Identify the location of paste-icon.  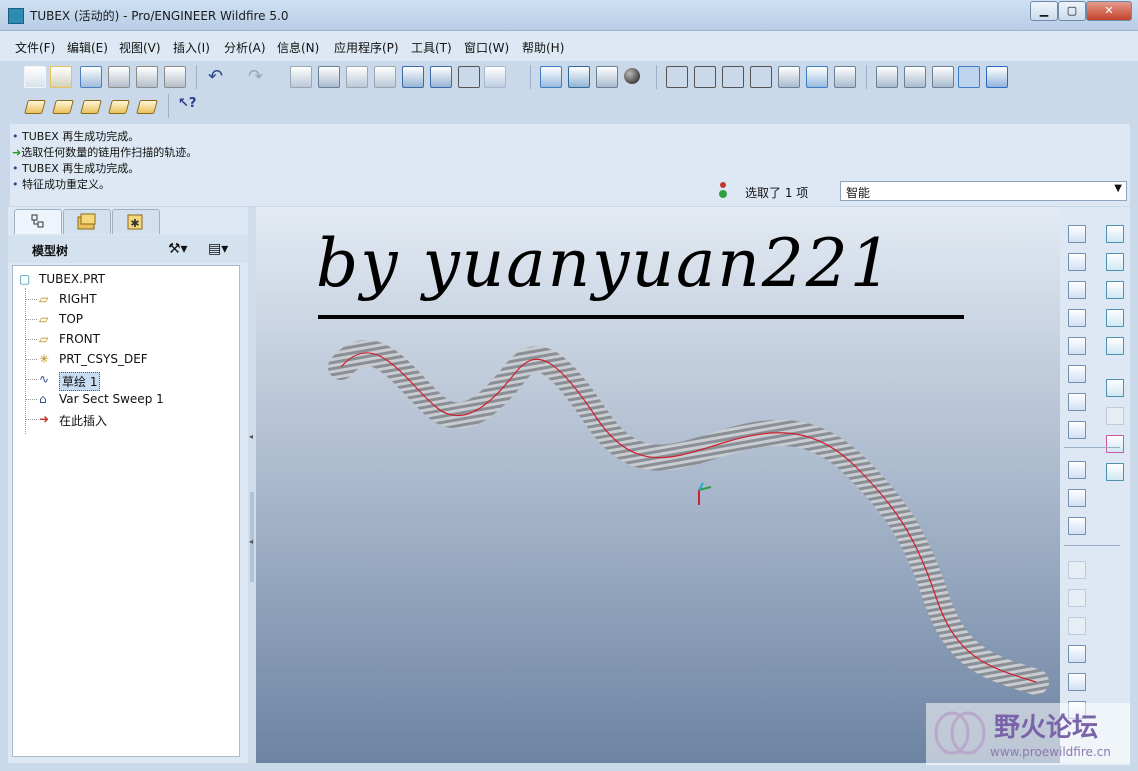
(357, 77).